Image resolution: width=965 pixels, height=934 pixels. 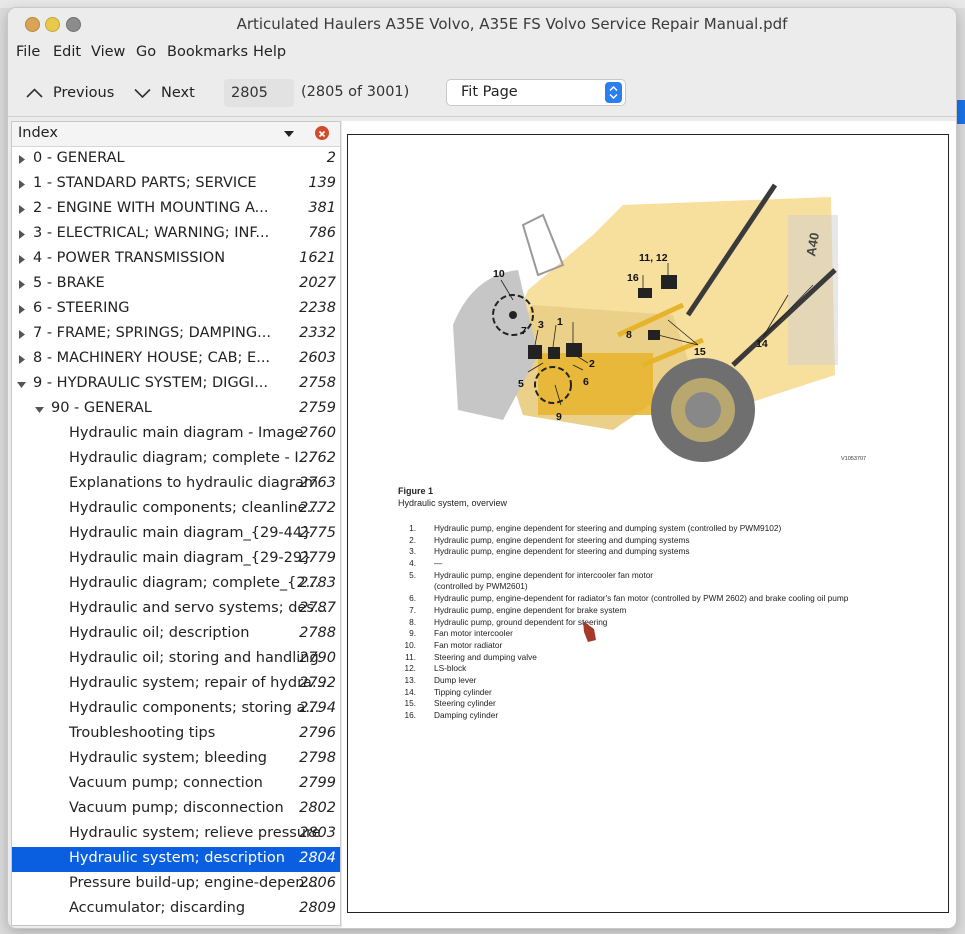 I want to click on figure-title: Figure 1, so click(x=416, y=491).